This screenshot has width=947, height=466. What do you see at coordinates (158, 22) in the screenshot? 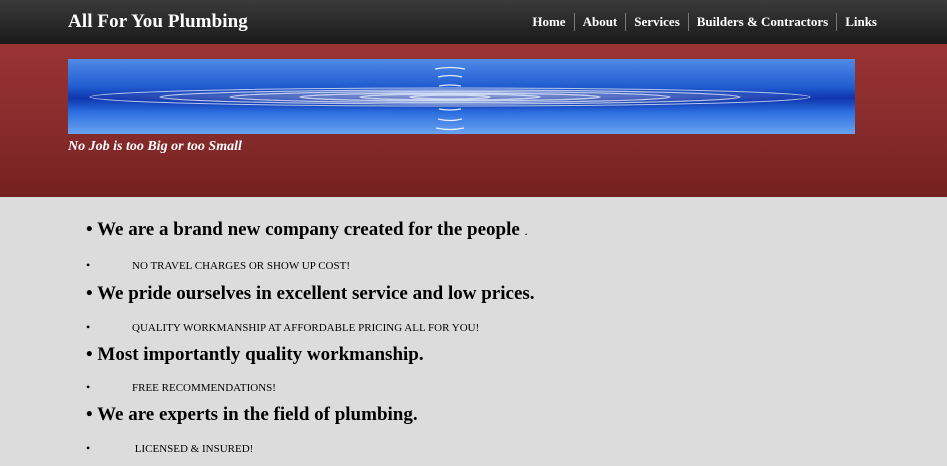
I see `site-title: All For You Plumbing` at bounding box center [158, 22].